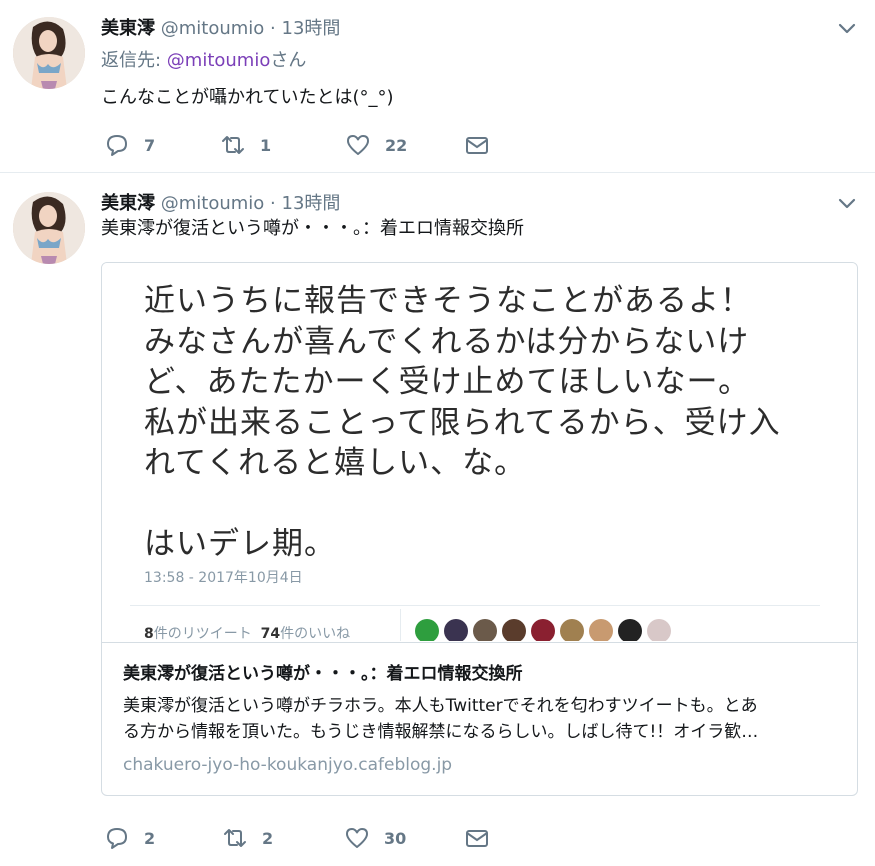 The height and width of the screenshot is (866, 875). What do you see at coordinates (270, 633) in the screenshot?
I see `image-like-count: 74` at bounding box center [270, 633].